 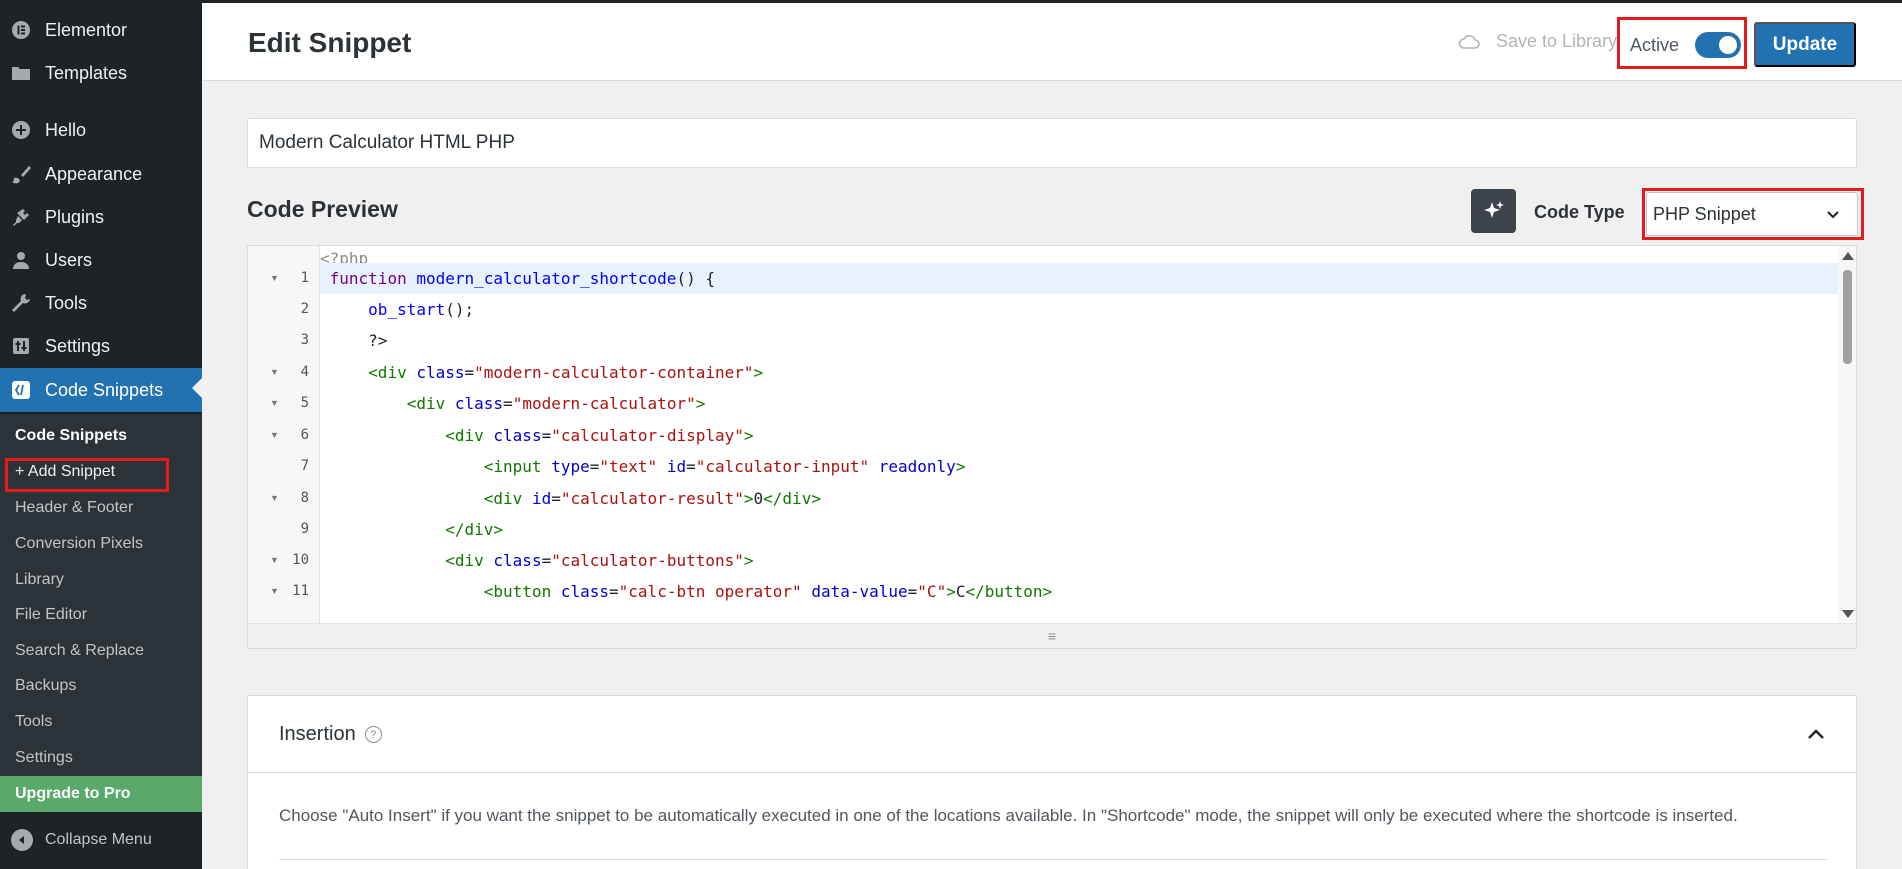 I want to click on sliders-icon, so click(x=21, y=346).